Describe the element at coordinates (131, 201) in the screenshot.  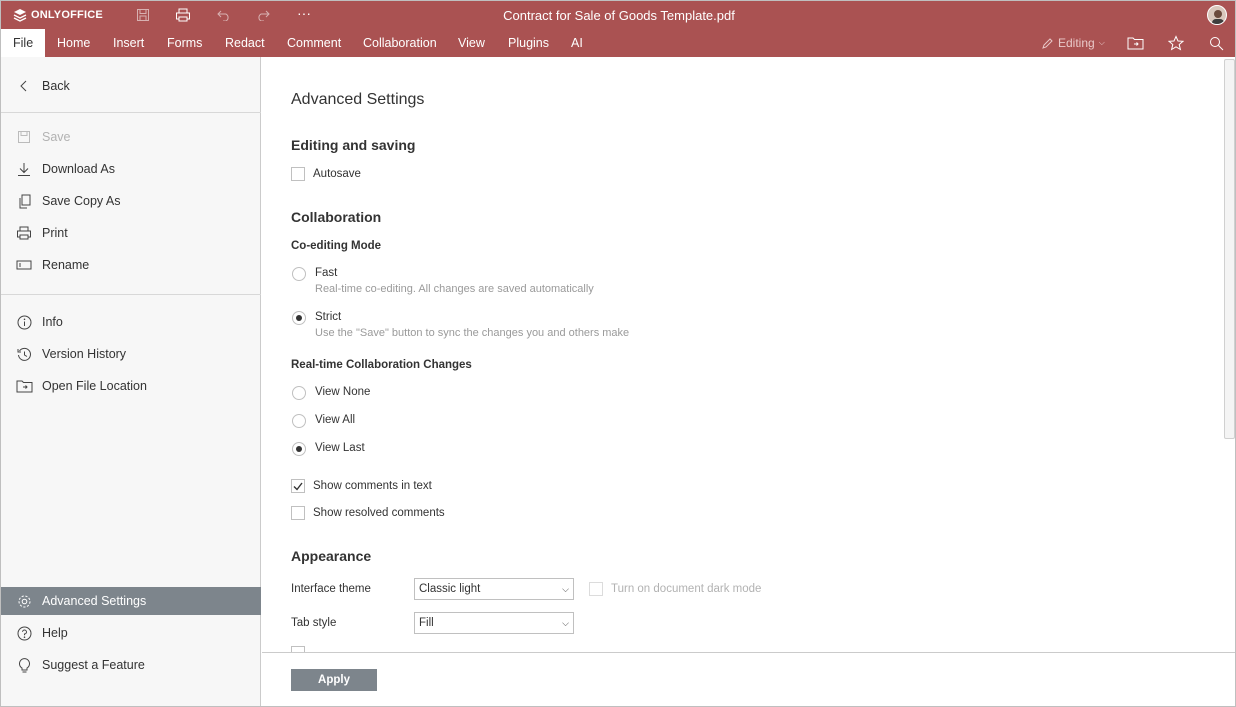
I see `sidebar-item-save-copy-as: Save Copy As` at that location.